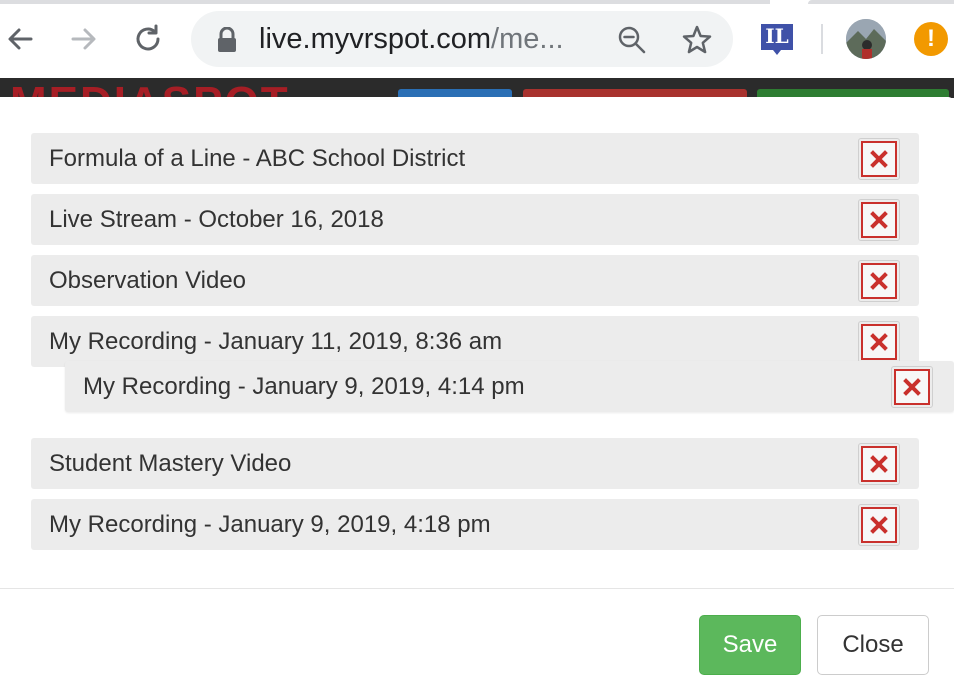 The width and height of the screenshot is (954, 687). Describe the element at coordinates (276, 341) in the screenshot. I see `item-label: My Recording - January 11, 2019, 8:36 am` at that location.